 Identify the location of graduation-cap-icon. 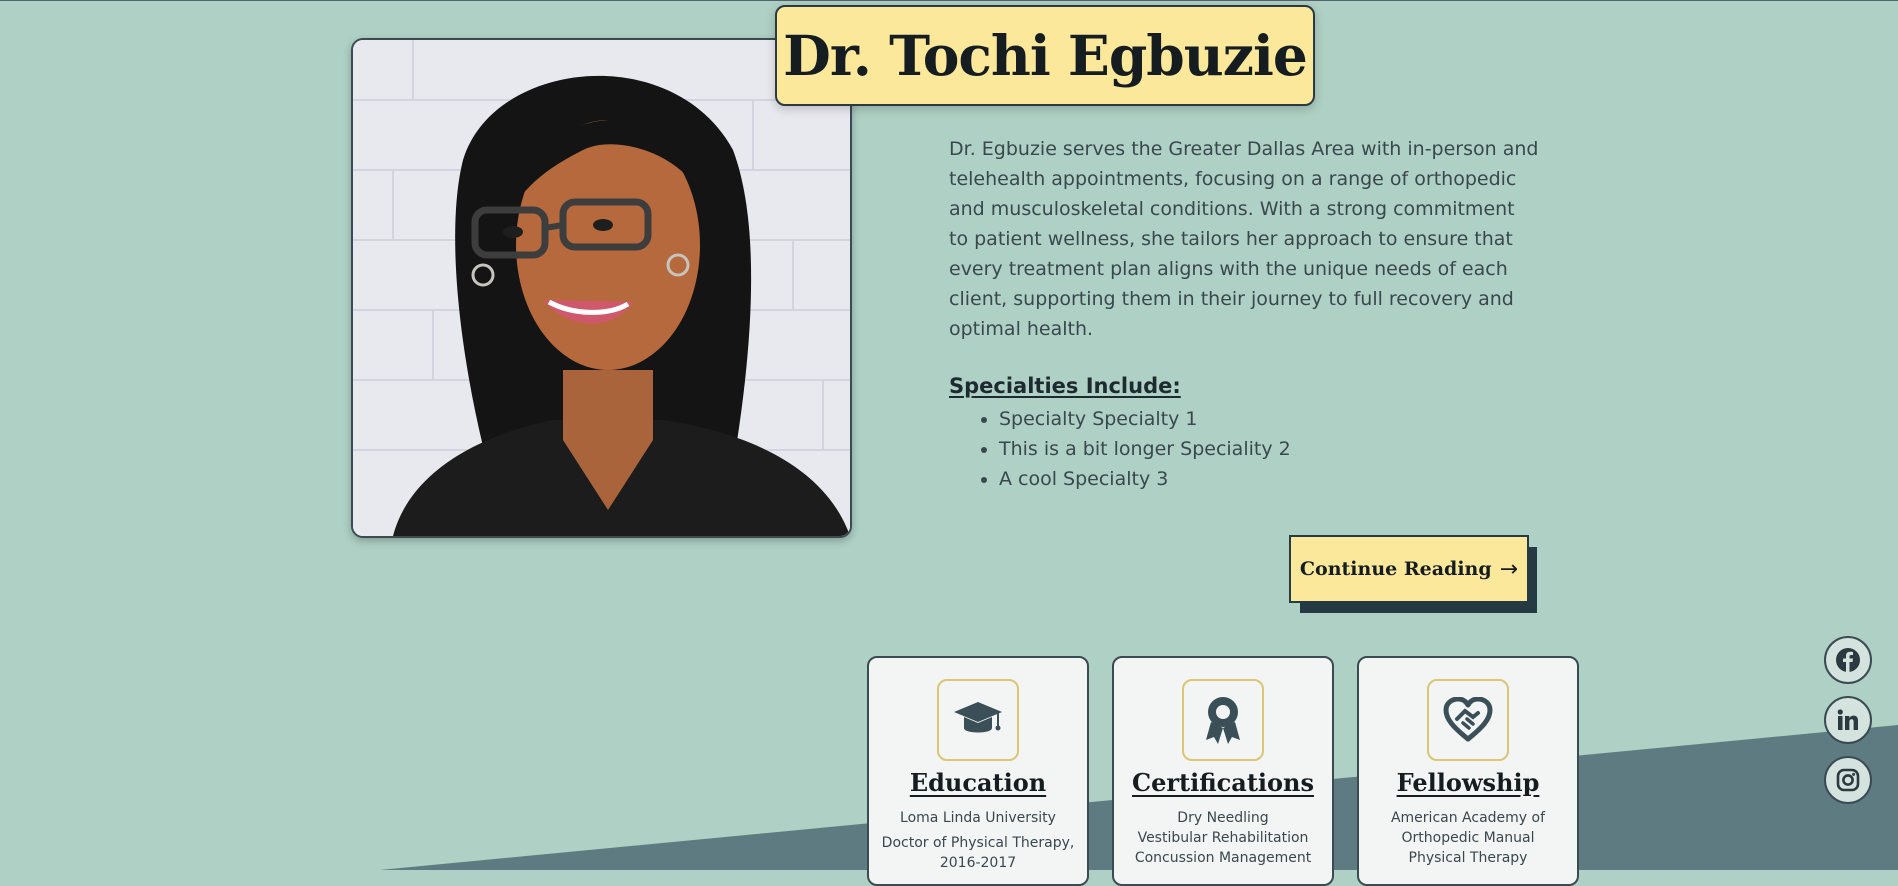
(978, 720).